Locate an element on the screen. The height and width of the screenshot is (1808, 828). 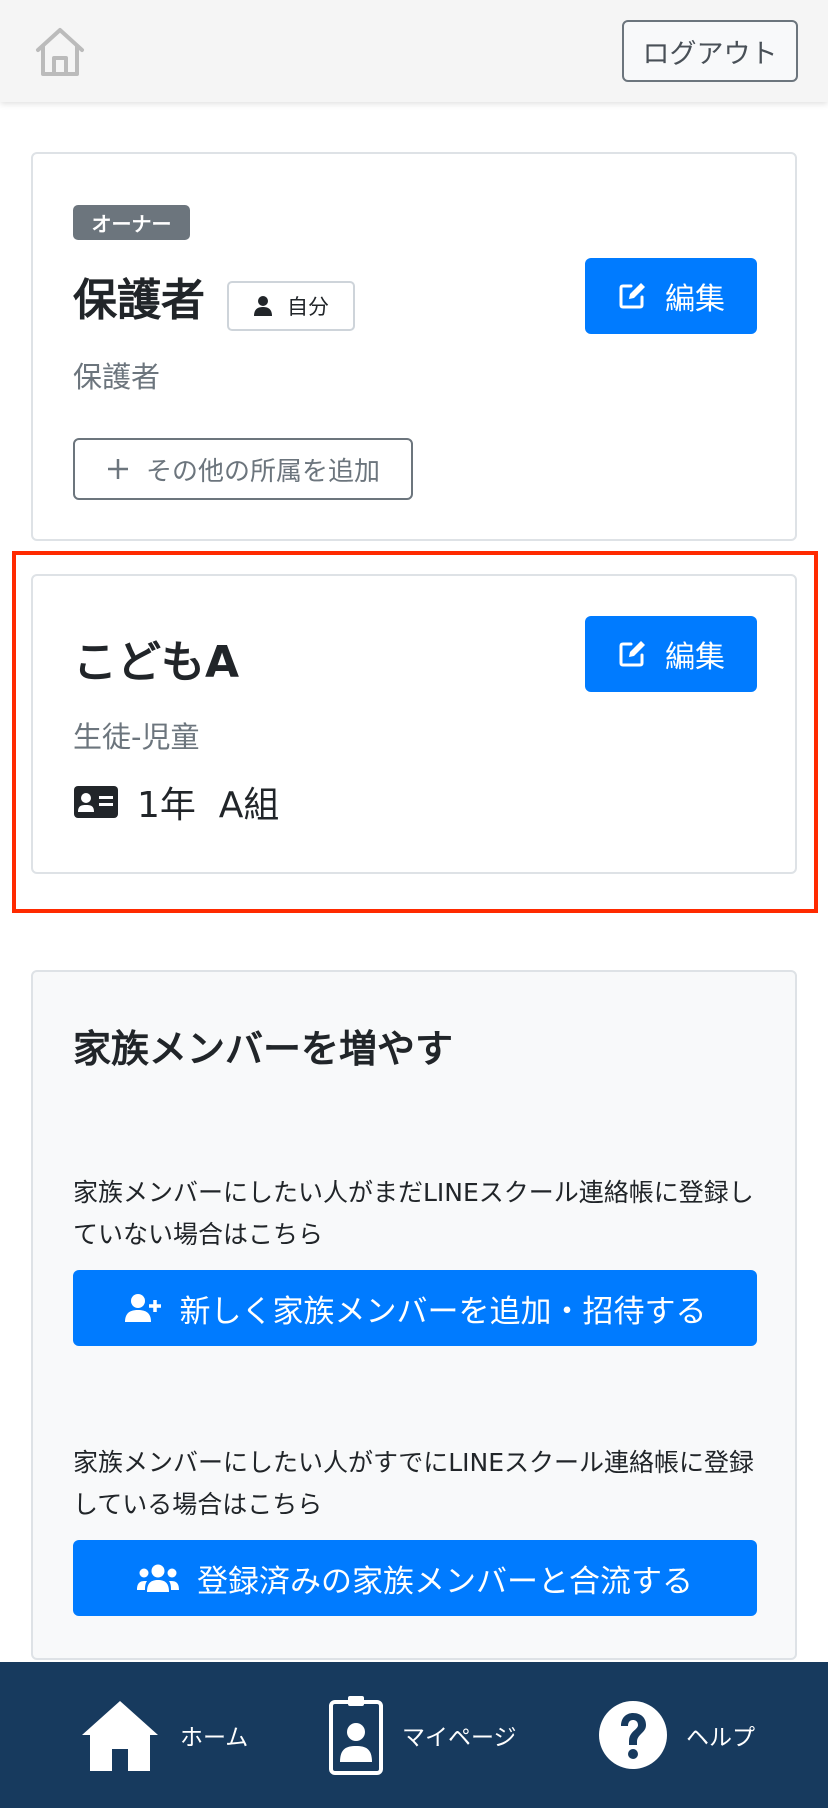
child-edit-button: 編集 is located at coordinates (671, 654).